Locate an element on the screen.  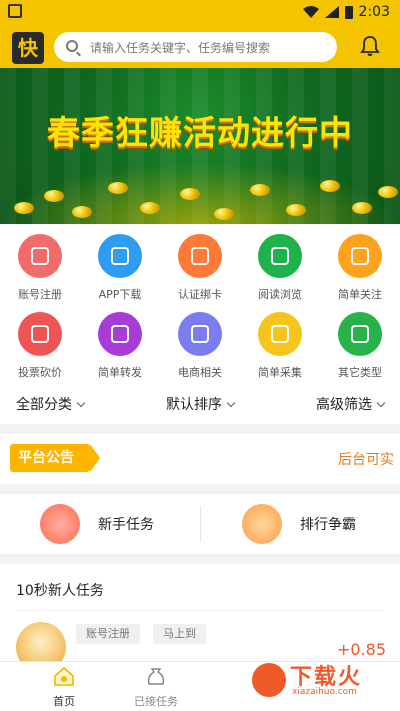
category-label: 简单转发 is located at coordinates (120, 372).